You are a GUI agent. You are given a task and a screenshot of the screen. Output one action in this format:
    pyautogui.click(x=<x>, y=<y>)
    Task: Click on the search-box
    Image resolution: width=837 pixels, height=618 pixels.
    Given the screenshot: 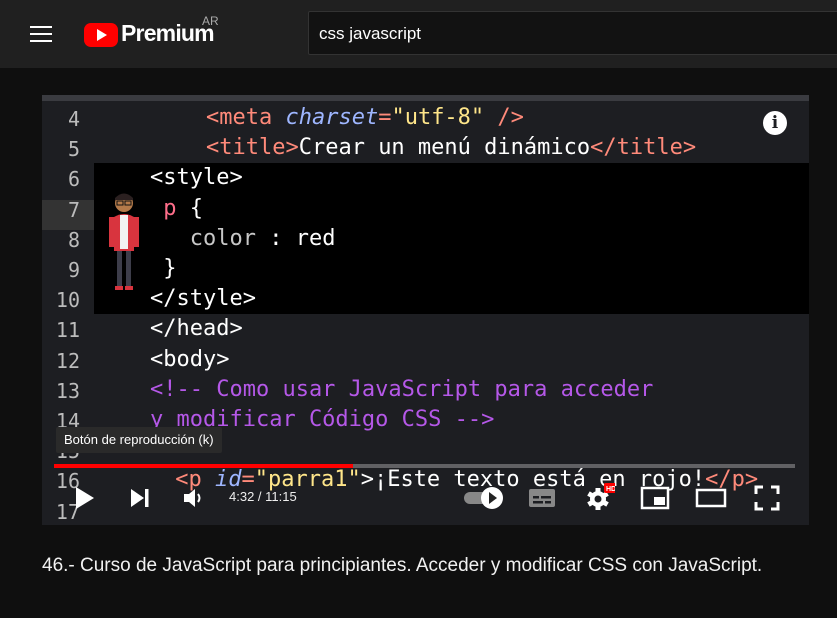 What is the action you would take?
    pyautogui.click(x=572, y=33)
    